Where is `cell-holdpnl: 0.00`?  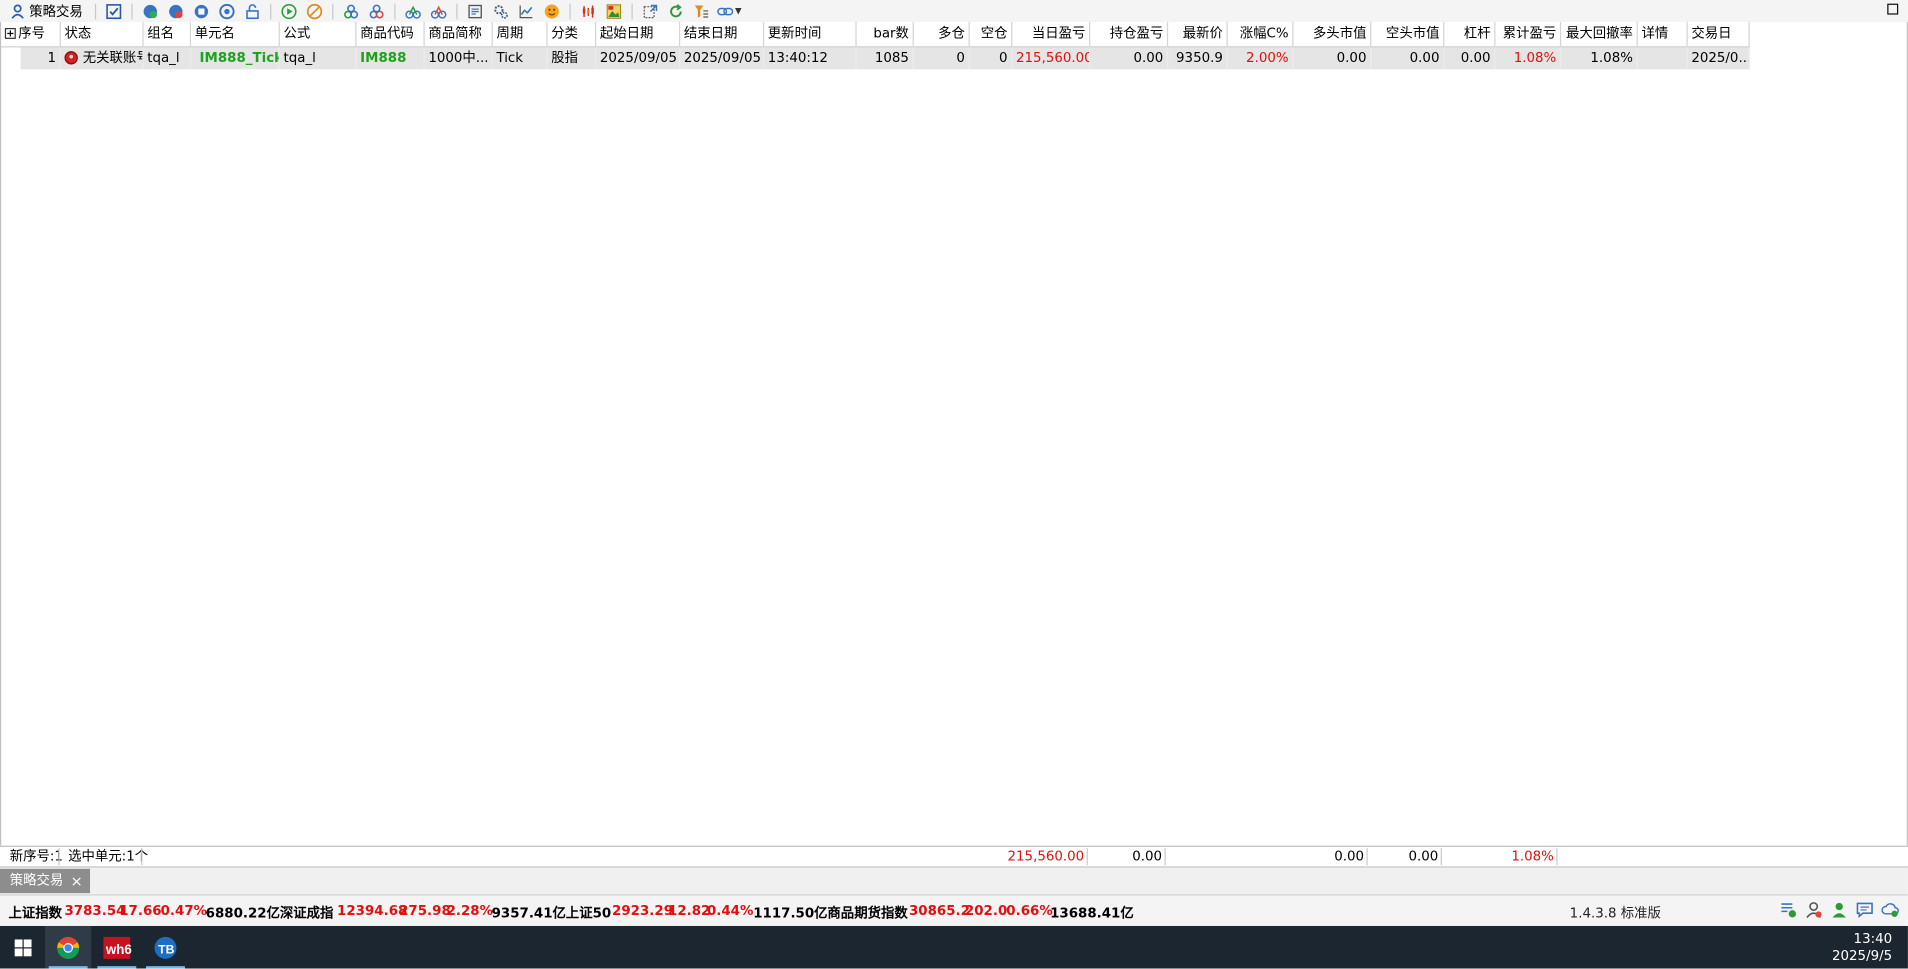
cell-holdpnl: 0.00 is located at coordinates (1129, 58).